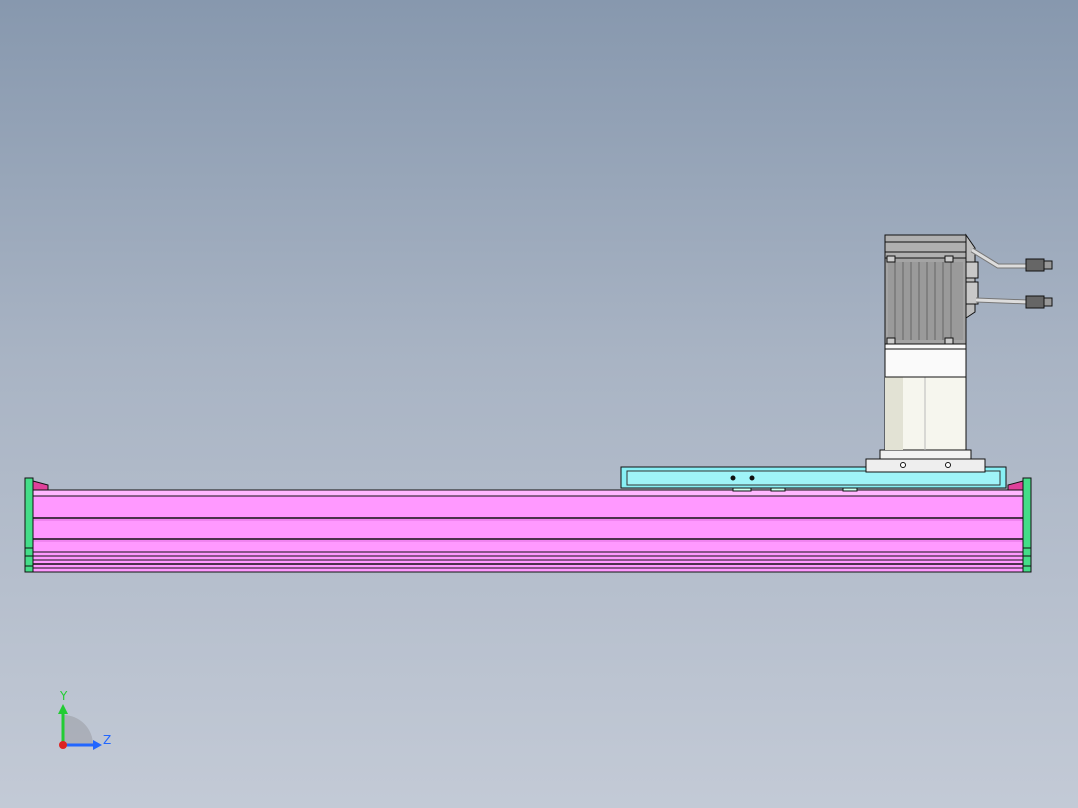 The width and height of the screenshot is (1078, 808). What do you see at coordinates (29, 525) in the screenshot?
I see `end-cap-left` at bounding box center [29, 525].